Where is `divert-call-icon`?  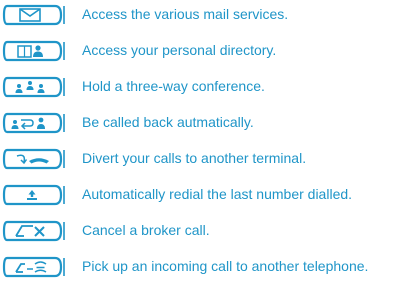 divert-call-icon is located at coordinates (33, 159).